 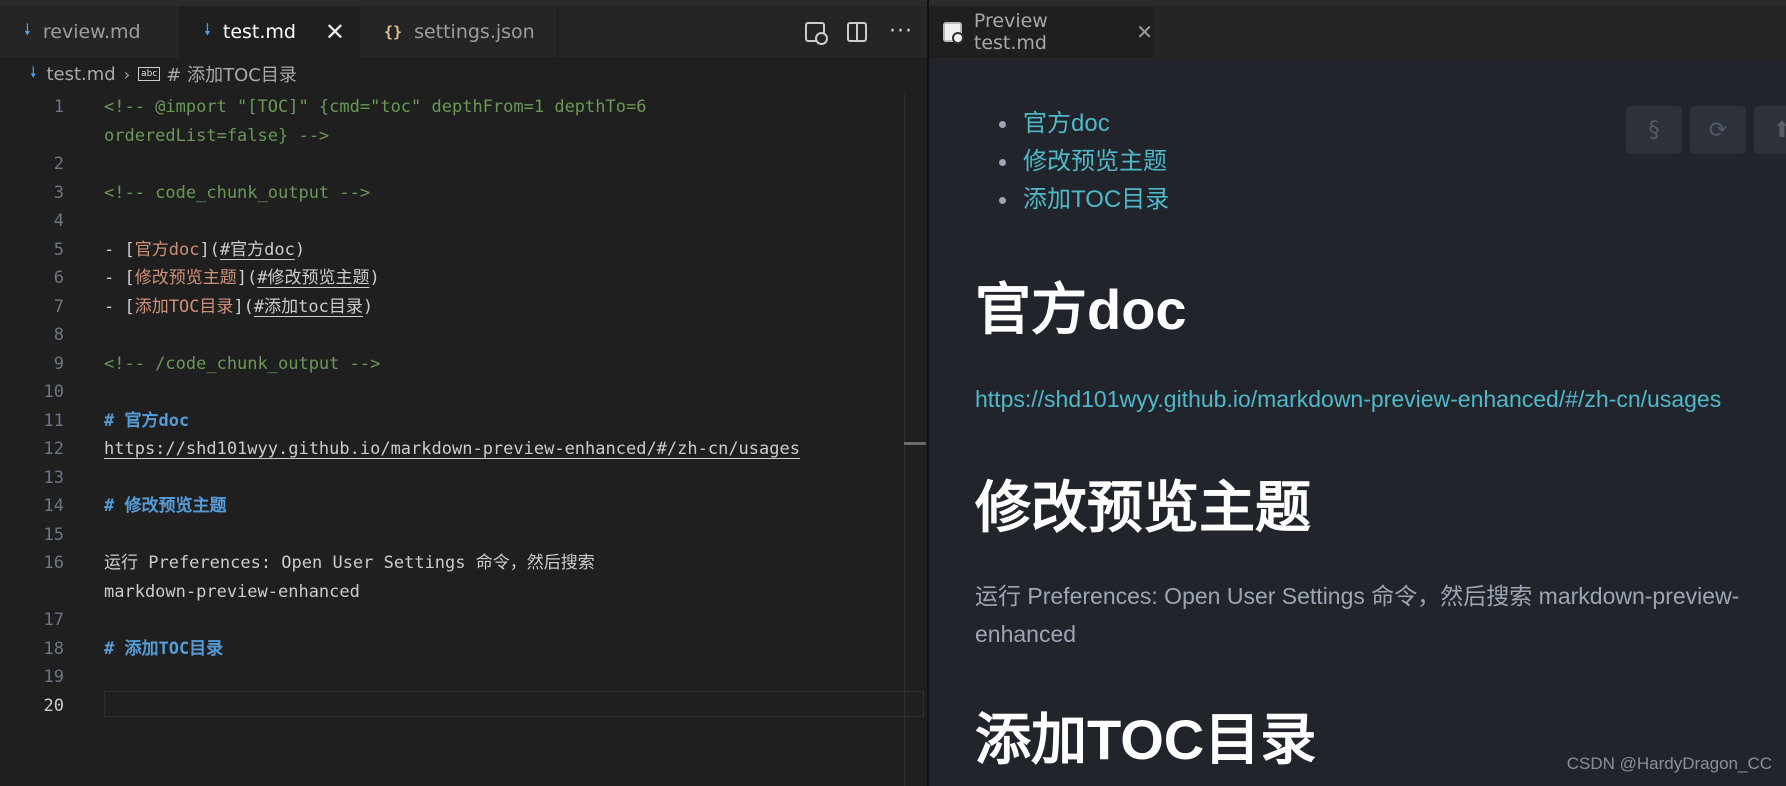 I want to click on code-line: 15, so click(x=463, y=535).